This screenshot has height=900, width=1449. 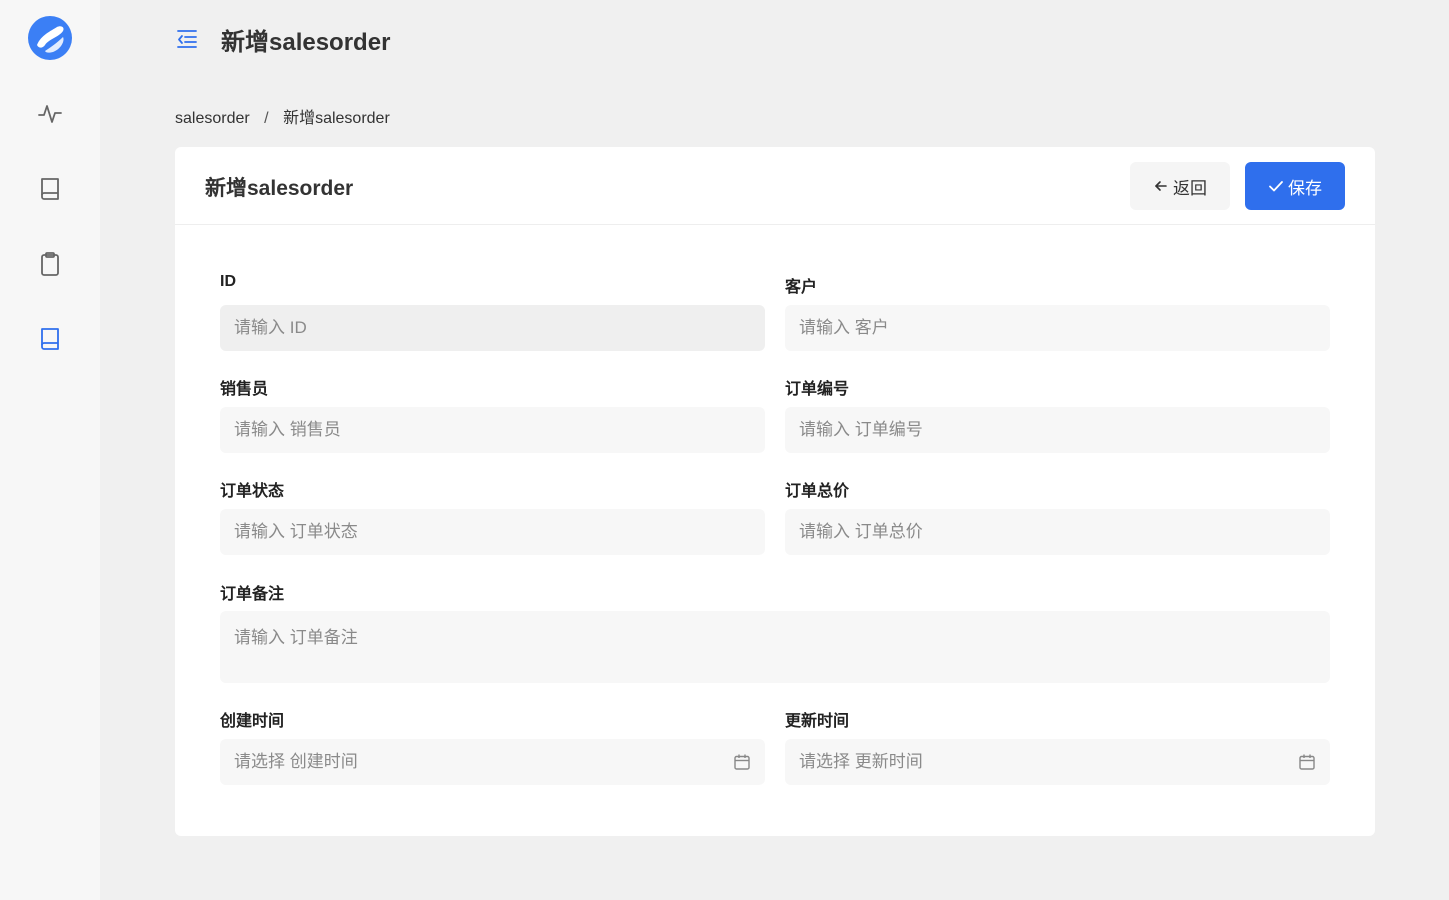 I want to click on salesperson-input, so click(x=492, y=430).